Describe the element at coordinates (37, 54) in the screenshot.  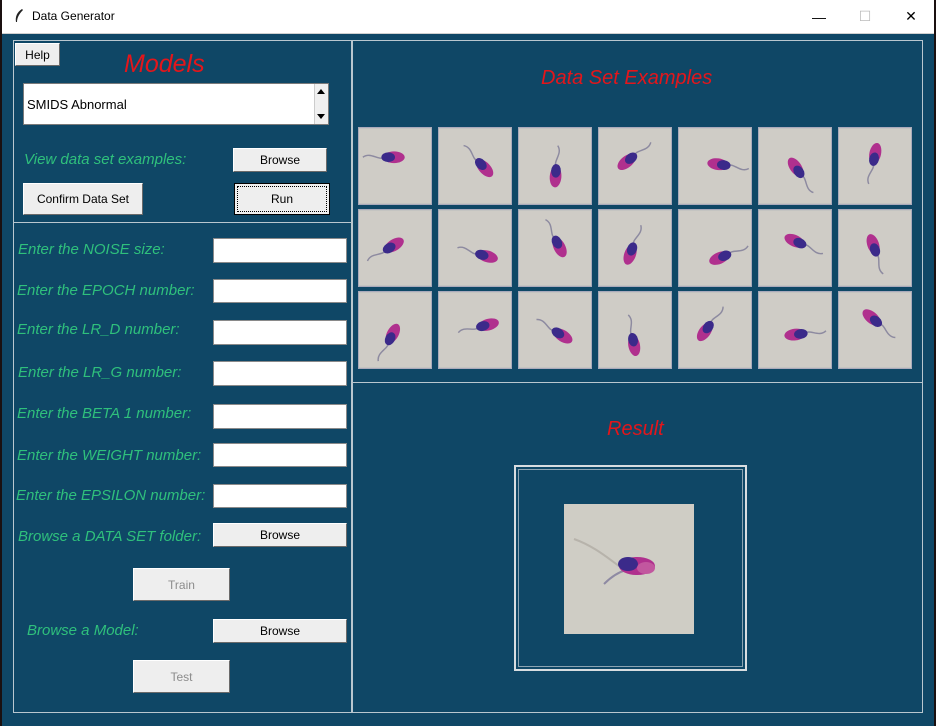
I see `help-button: Help` at that location.